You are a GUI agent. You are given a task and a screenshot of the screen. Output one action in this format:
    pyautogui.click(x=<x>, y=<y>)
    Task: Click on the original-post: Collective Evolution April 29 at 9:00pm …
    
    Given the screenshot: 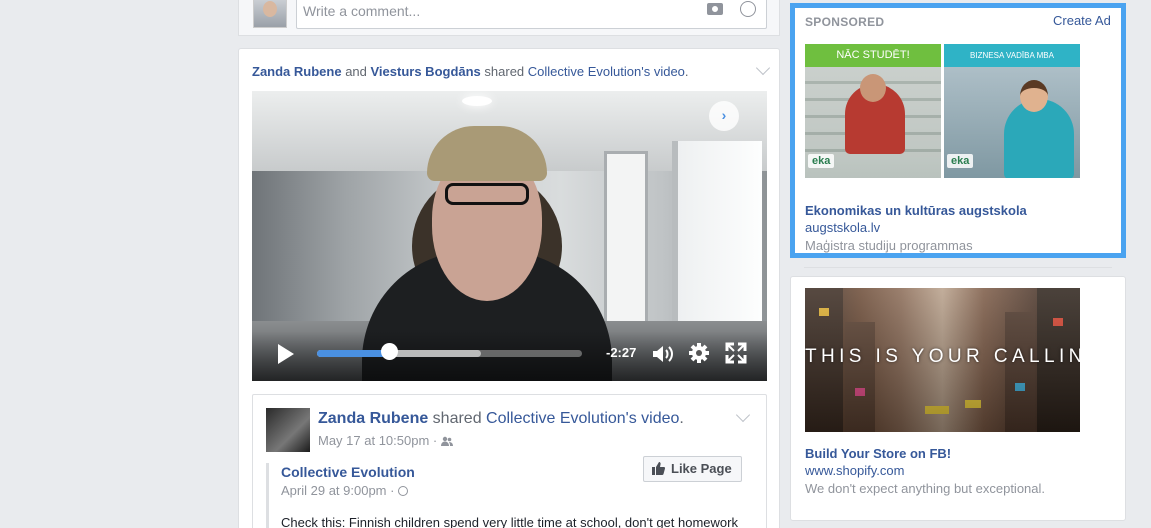 What is the action you would take?
    pyautogui.click(x=511, y=492)
    